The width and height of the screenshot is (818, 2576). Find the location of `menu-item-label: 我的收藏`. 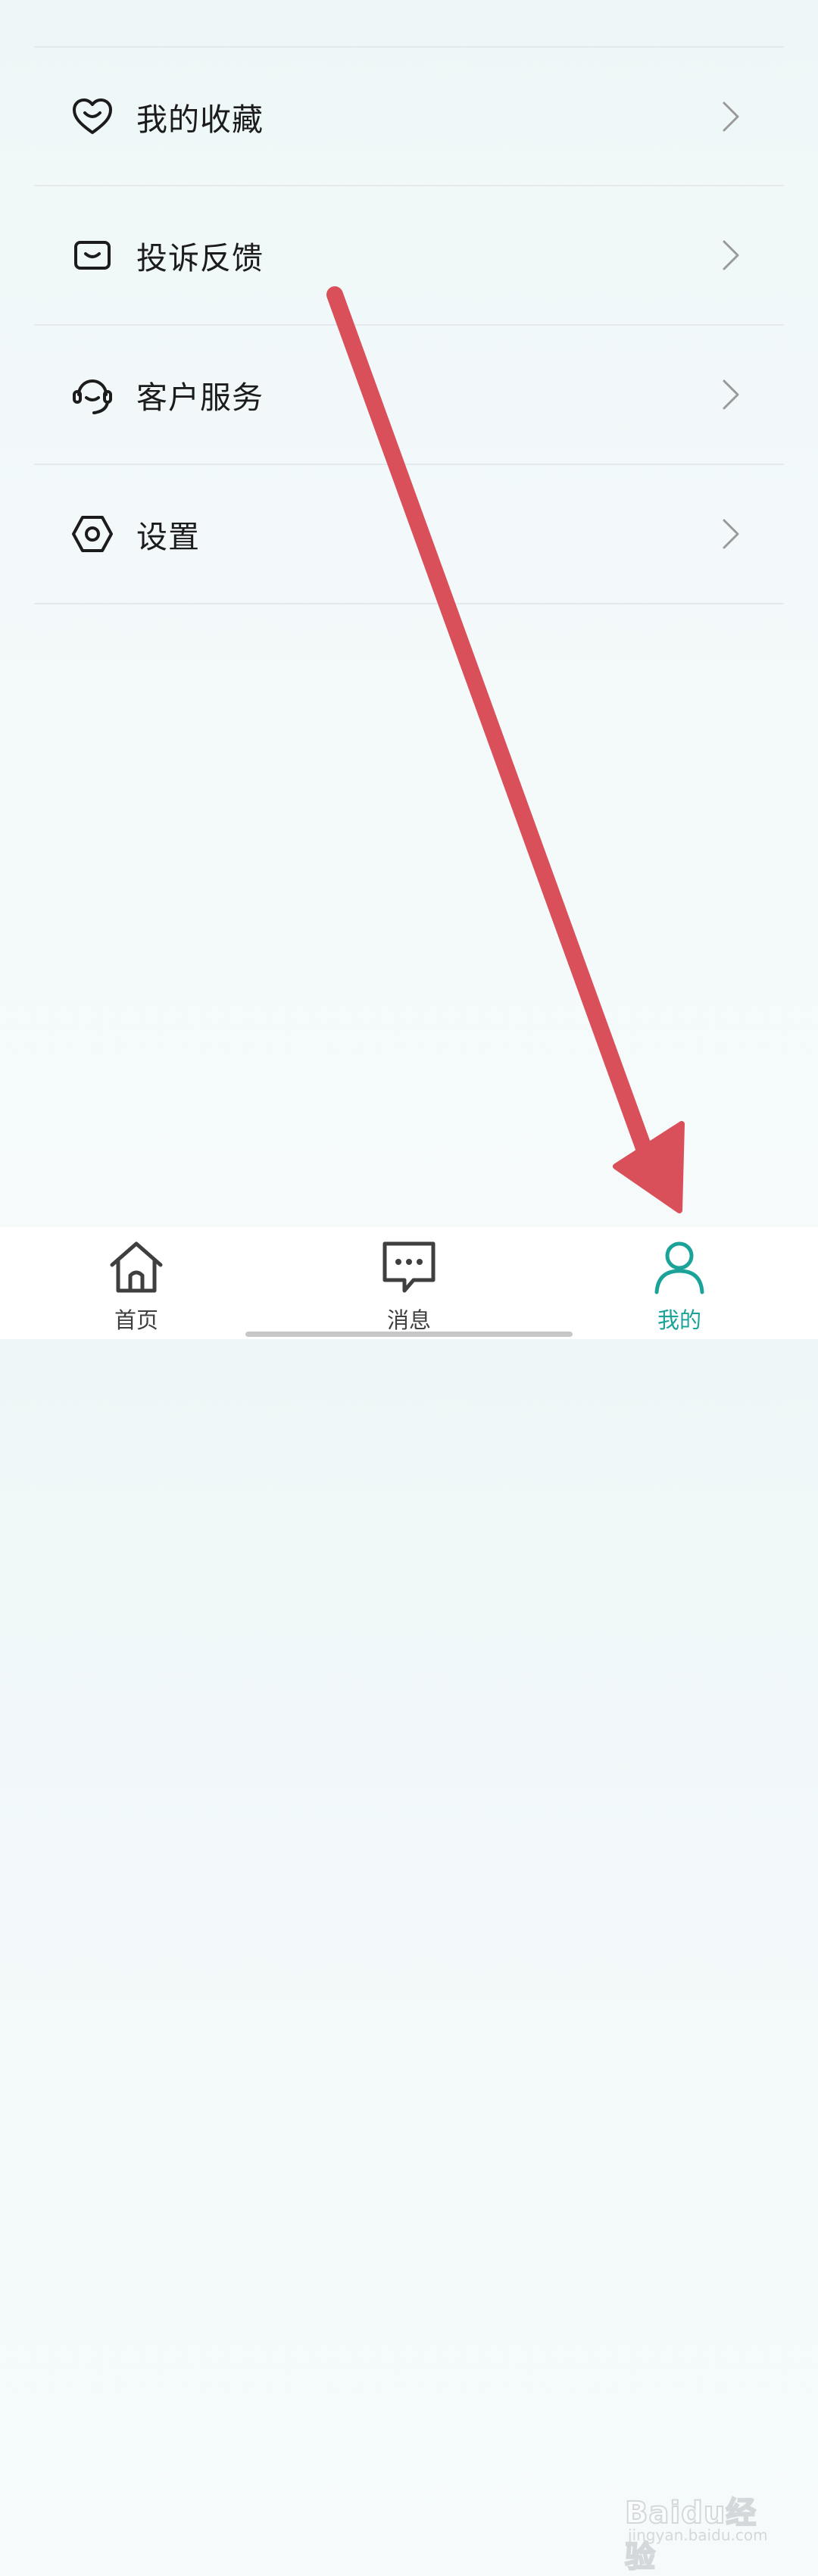

menu-item-label: 我的收藏 is located at coordinates (200, 120).